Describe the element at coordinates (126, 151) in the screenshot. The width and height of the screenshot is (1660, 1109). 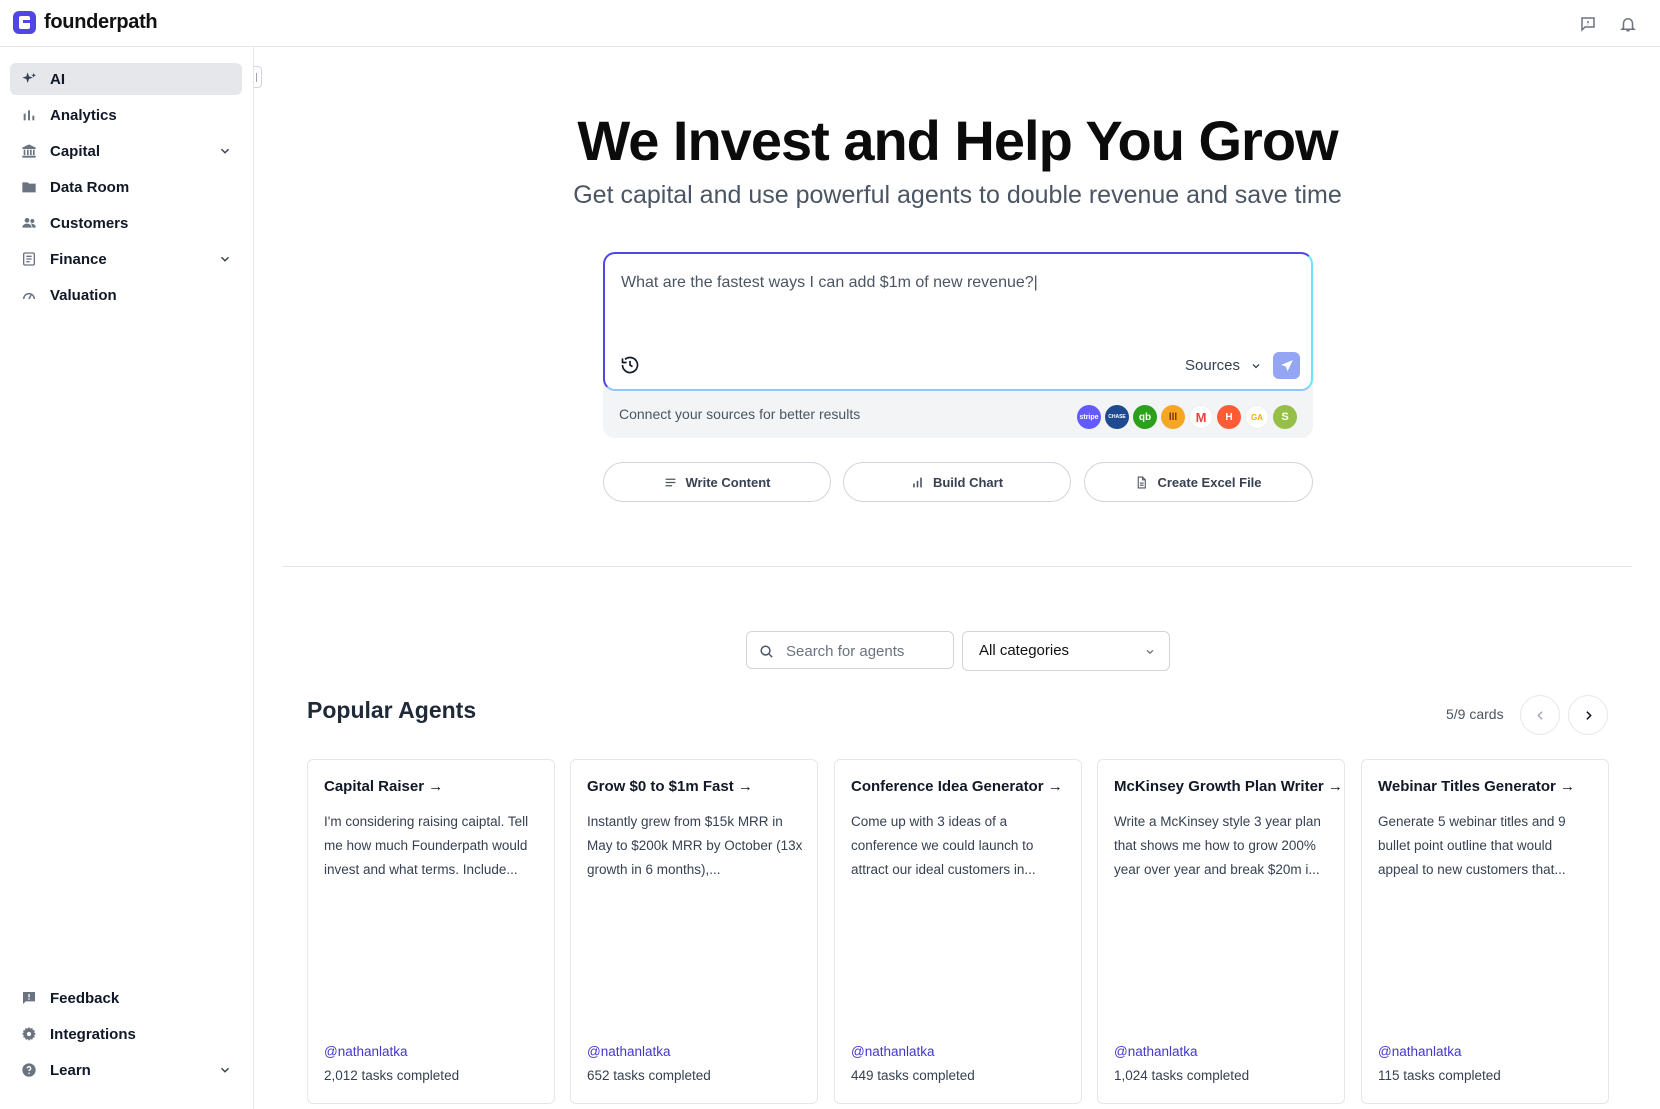
I see `sidebar-item-capital: Capital` at that location.